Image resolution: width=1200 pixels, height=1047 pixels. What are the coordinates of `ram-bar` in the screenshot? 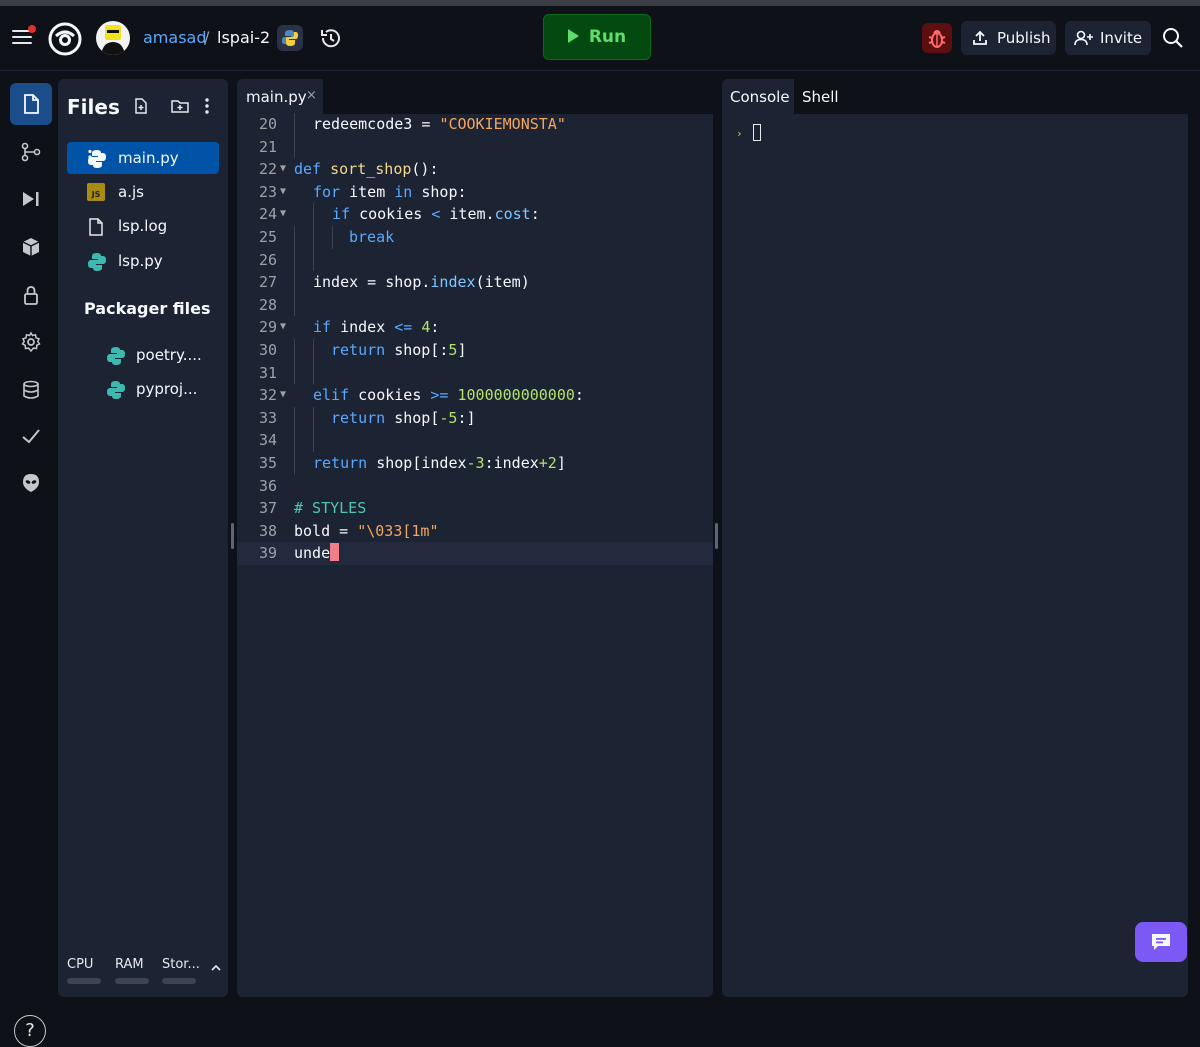 It's located at (132, 981).